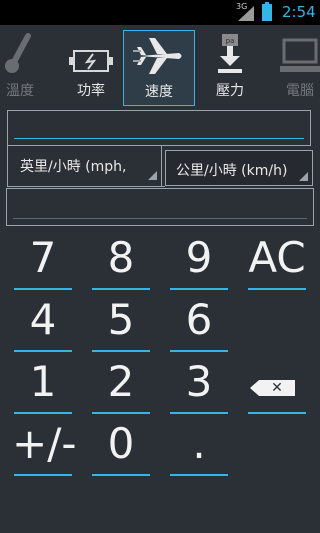 This screenshot has height=533, width=320. What do you see at coordinates (267, 11) in the screenshot?
I see `battery-status-icon` at bounding box center [267, 11].